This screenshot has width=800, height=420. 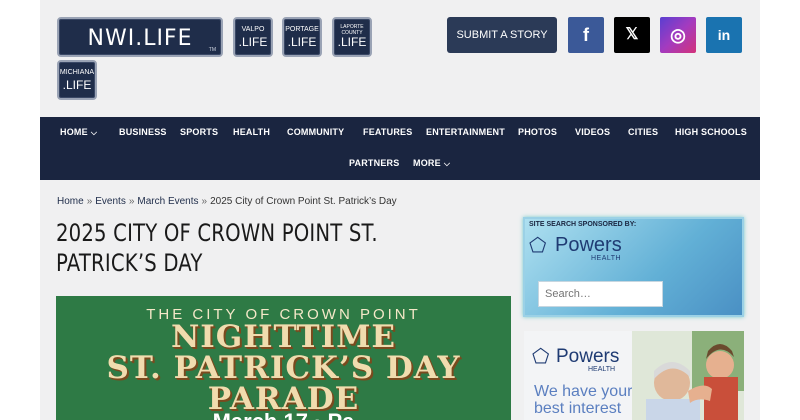 I want to click on sponsor-label: SITE SEARCH SPONSORED BY:, so click(x=583, y=224).